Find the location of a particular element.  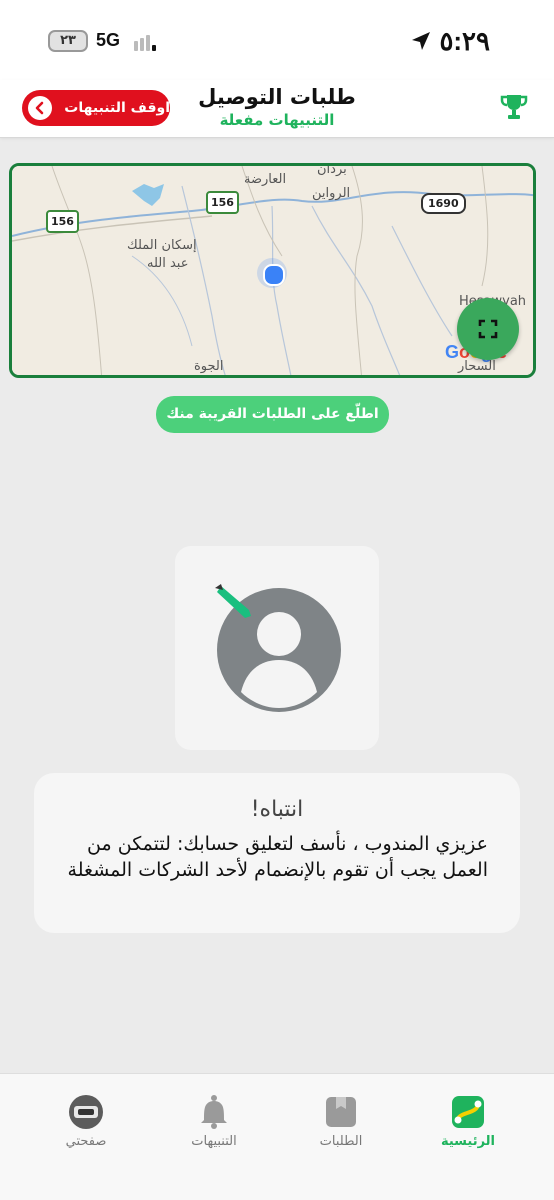

map-label: الجوة is located at coordinates (209, 366).